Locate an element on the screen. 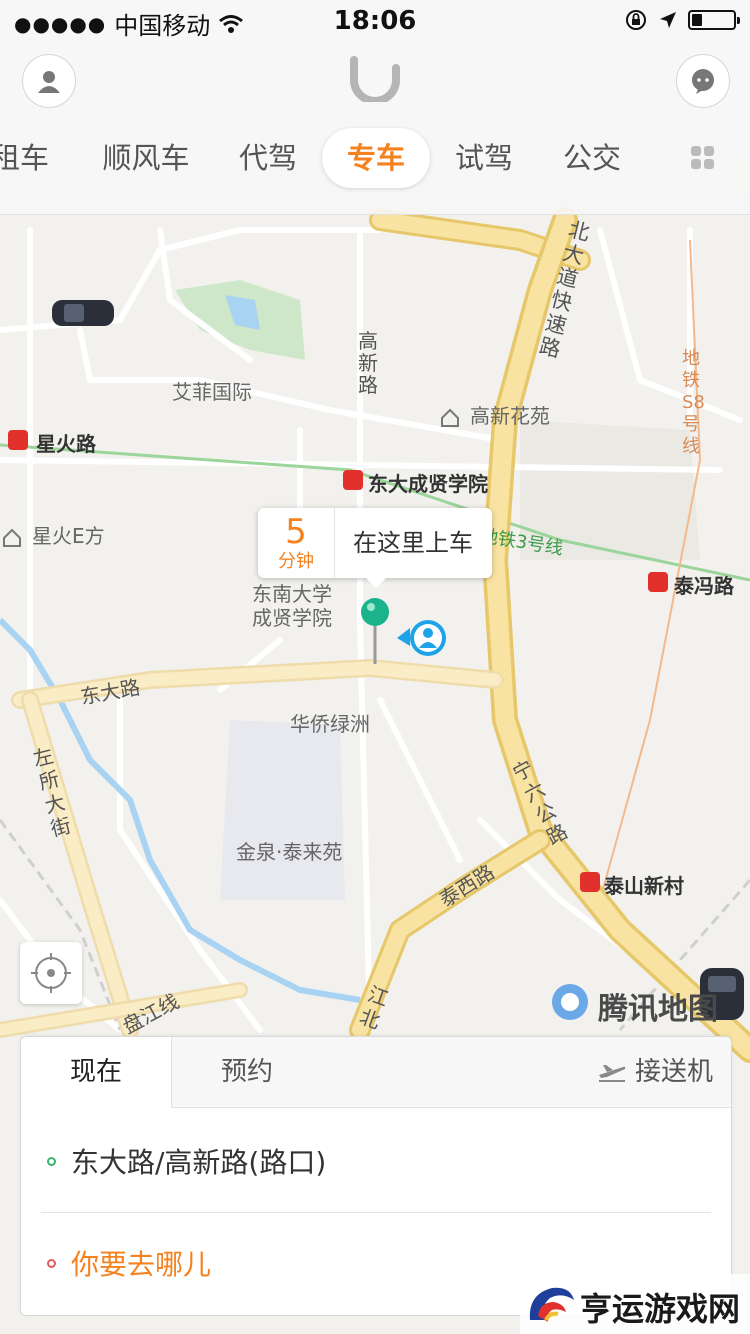 Image resolution: width=750 pixels, height=1334 pixels. destination-dot-icon is located at coordinates (51, 1263).